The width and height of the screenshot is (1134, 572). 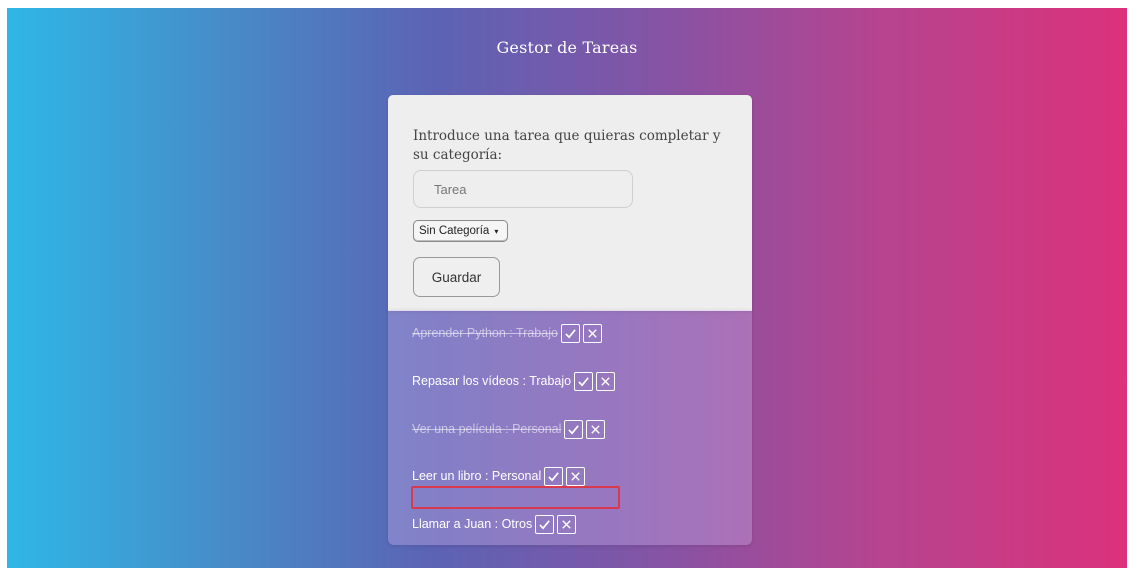 What do you see at coordinates (454, 231) in the screenshot?
I see `category-select-value: Sin Categoría` at bounding box center [454, 231].